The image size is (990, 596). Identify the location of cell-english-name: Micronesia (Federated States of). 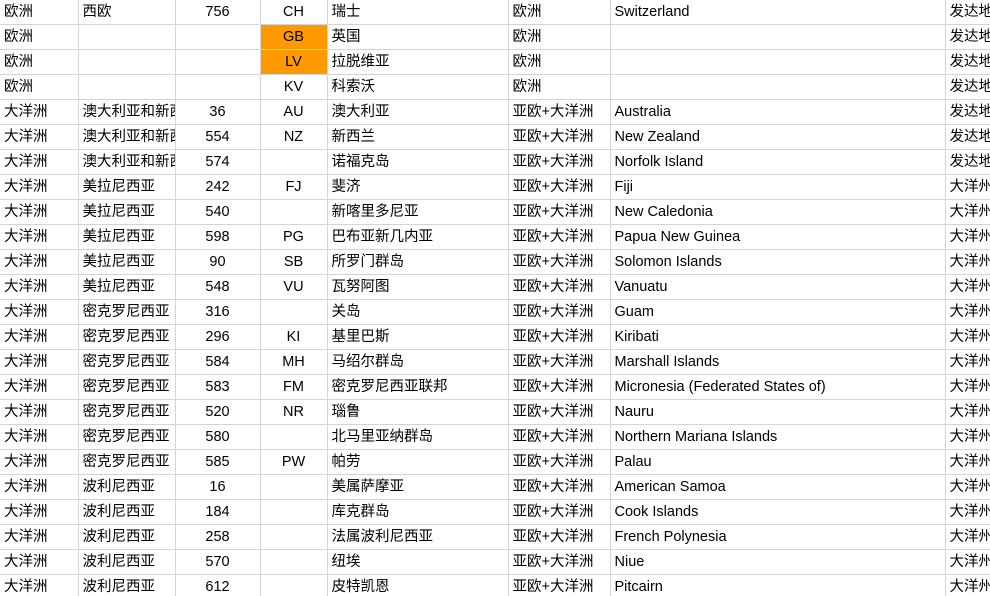
(778, 387).